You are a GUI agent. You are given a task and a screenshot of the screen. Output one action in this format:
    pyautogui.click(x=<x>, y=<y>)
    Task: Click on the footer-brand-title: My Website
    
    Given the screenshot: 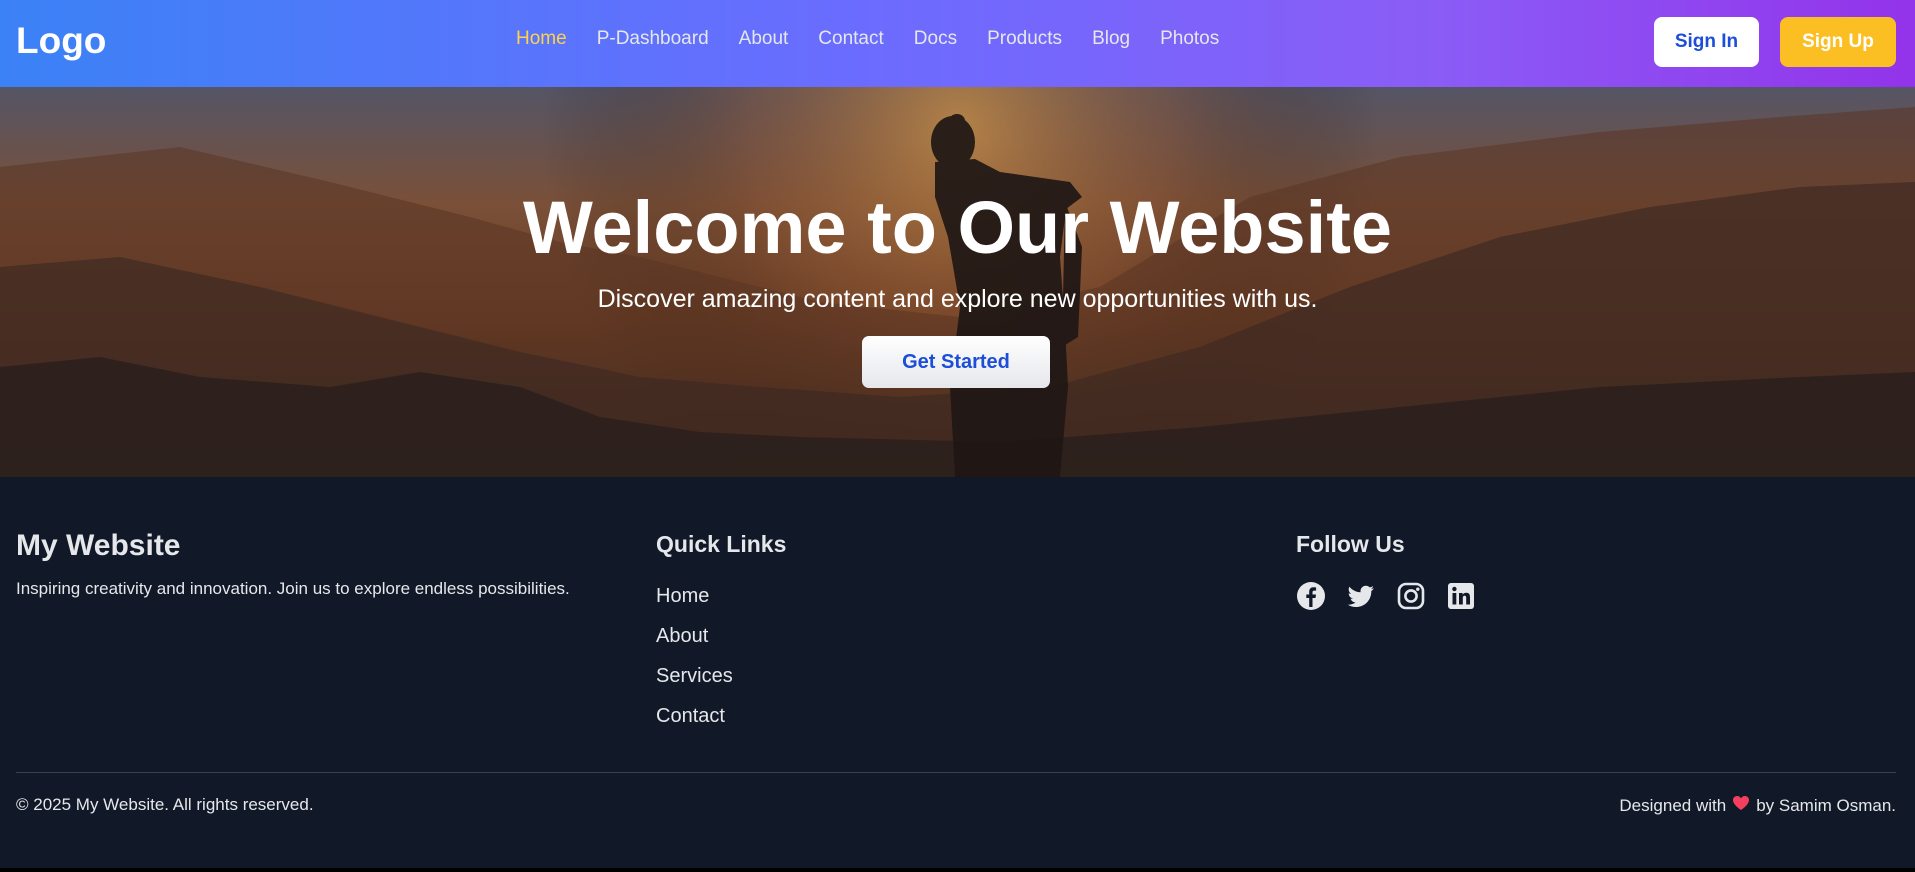 What is the action you would take?
    pyautogui.click(x=98, y=545)
    